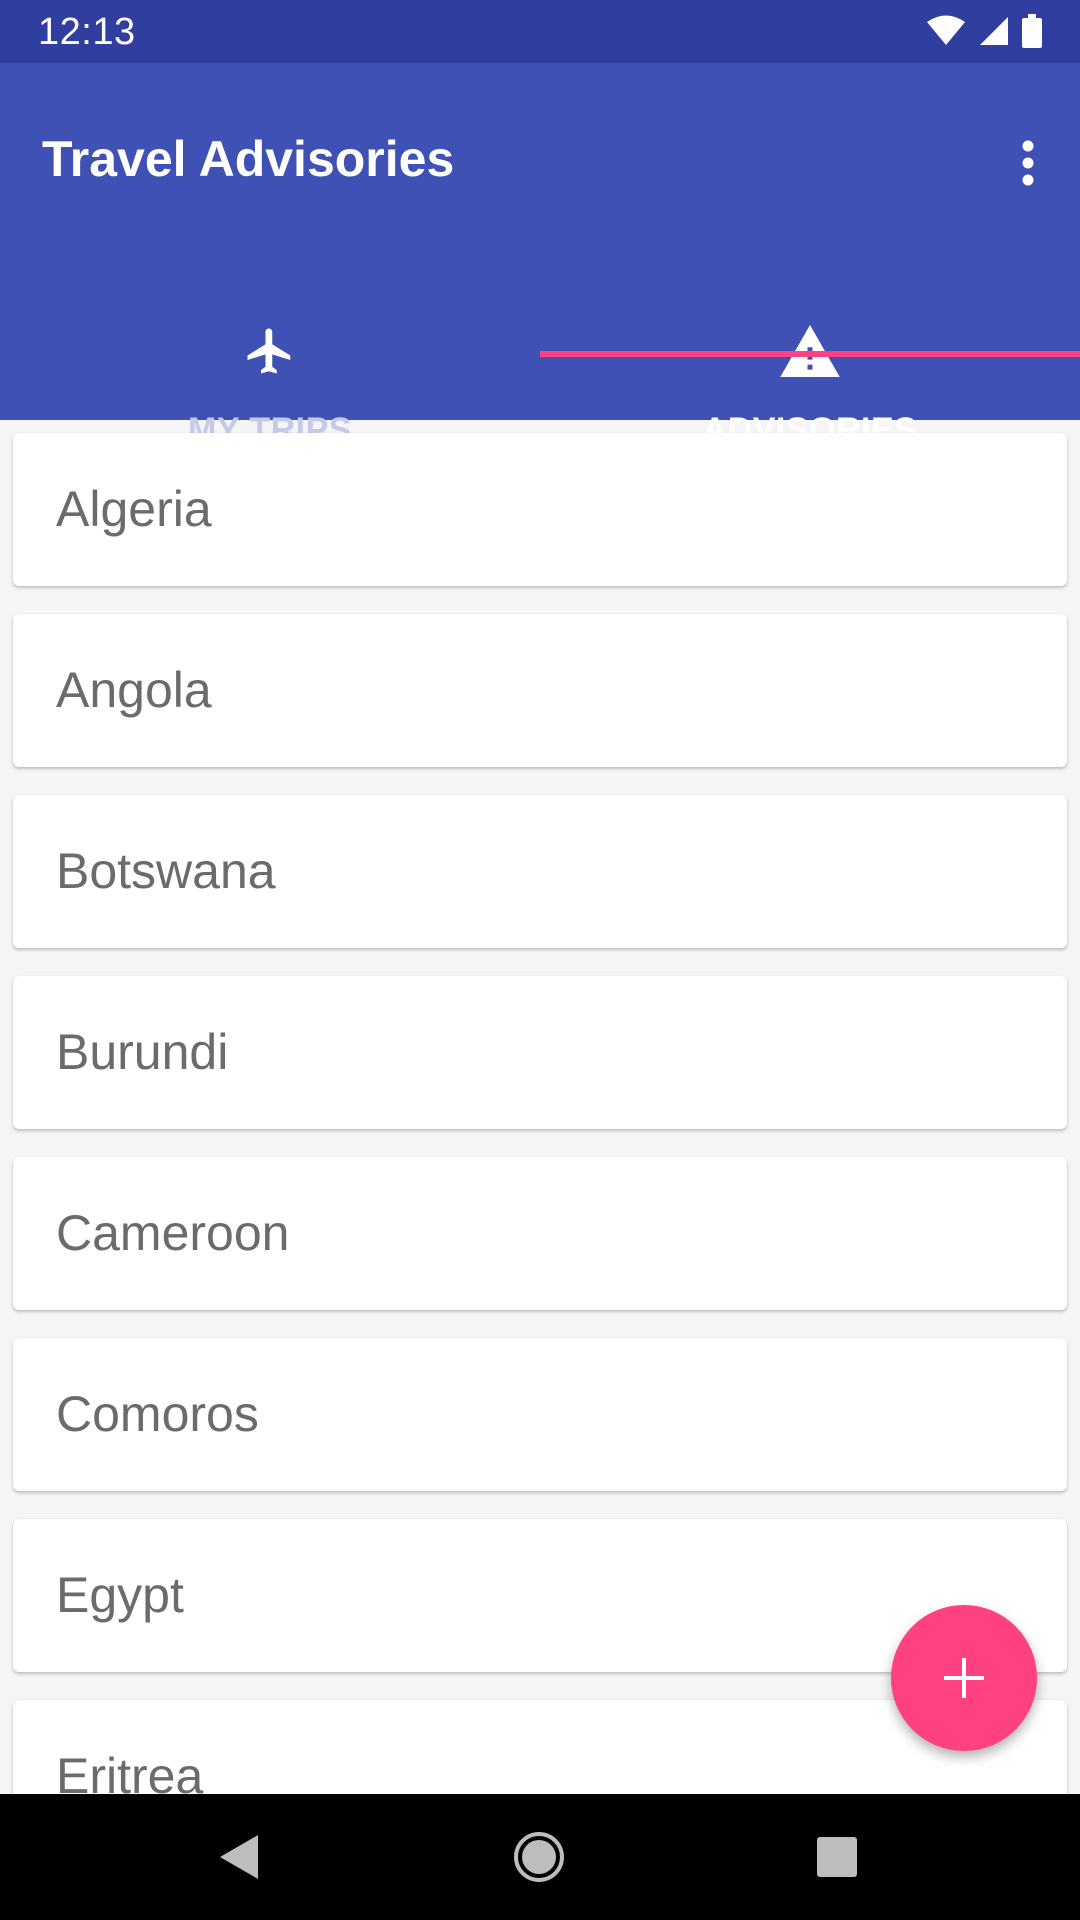 Image resolution: width=1080 pixels, height=1920 pixels. Describe the element at coordinates (540, 509) in the screenshot. I see `advisory-card: Algeria` at that location.